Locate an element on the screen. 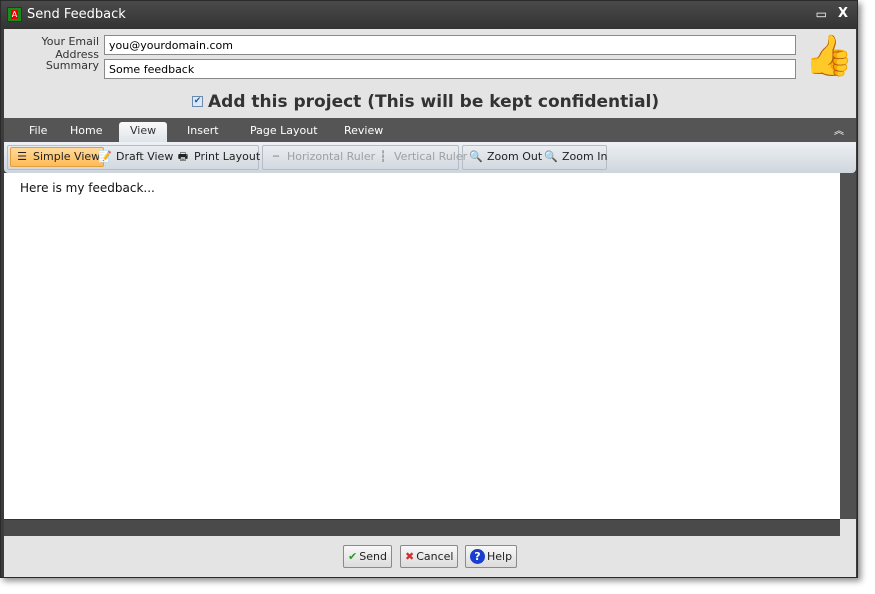 Image resolution: width=875 pixels, height=594 pixels. horizontal-ruler-label: Horizontal Ruler is located at coordinates (331, 156).